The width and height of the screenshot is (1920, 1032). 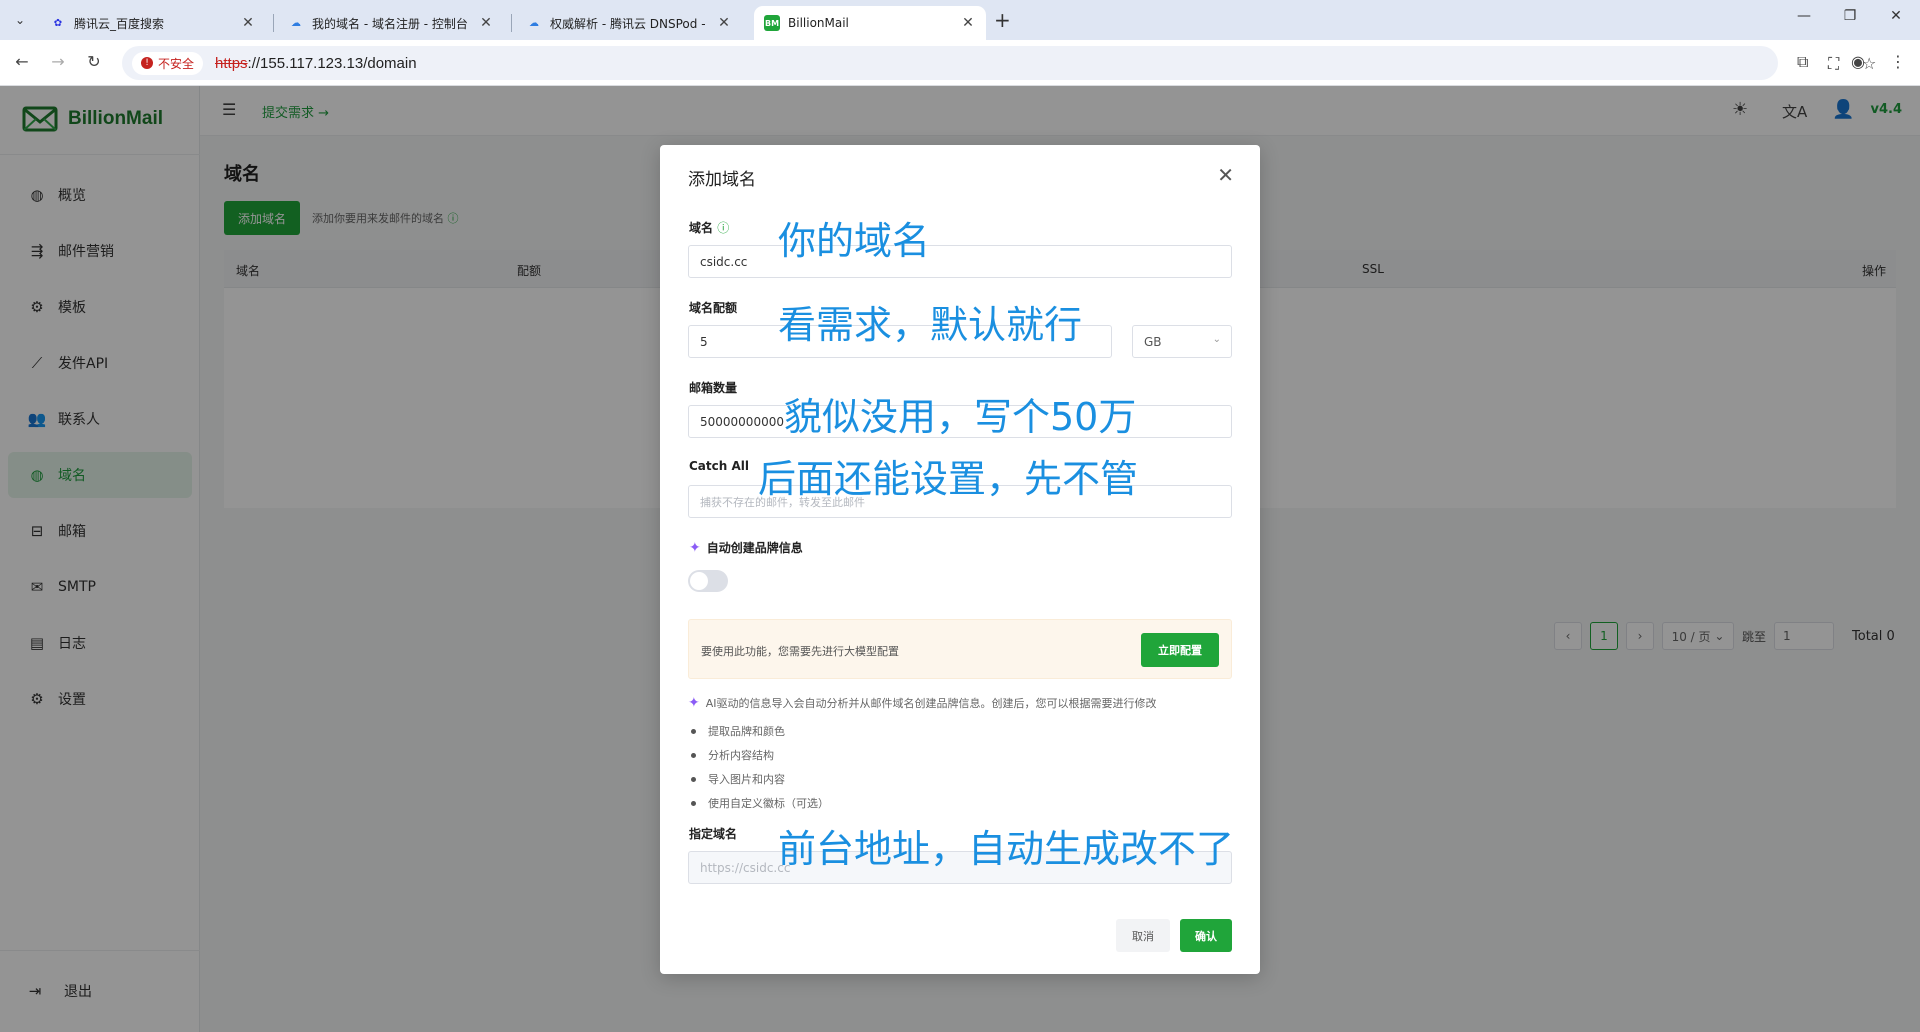 I want to click on brand-auto-label-text: 自动创建品牌信息, so click(x=754, y=548).